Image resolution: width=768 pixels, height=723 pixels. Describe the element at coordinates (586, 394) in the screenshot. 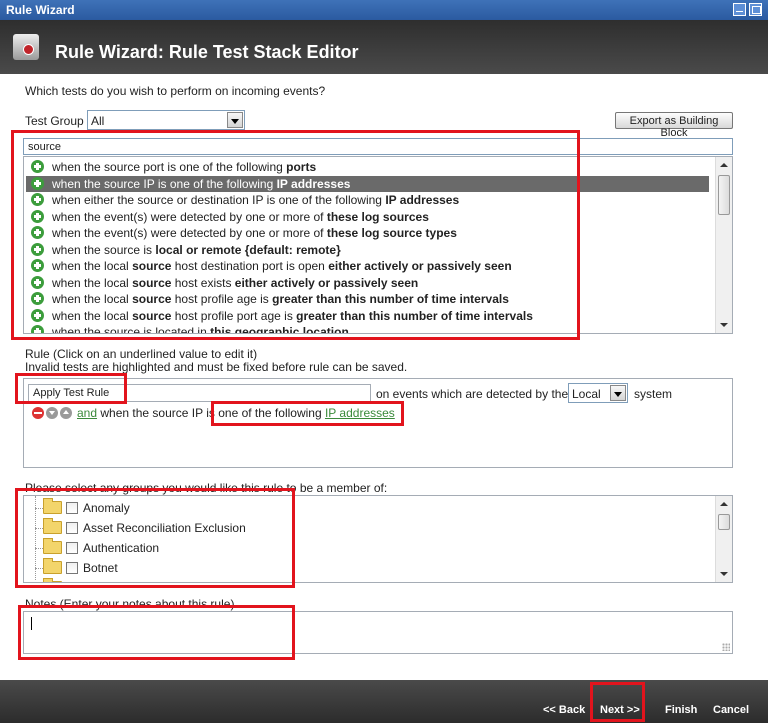

I see `system-value: Local` at that location.